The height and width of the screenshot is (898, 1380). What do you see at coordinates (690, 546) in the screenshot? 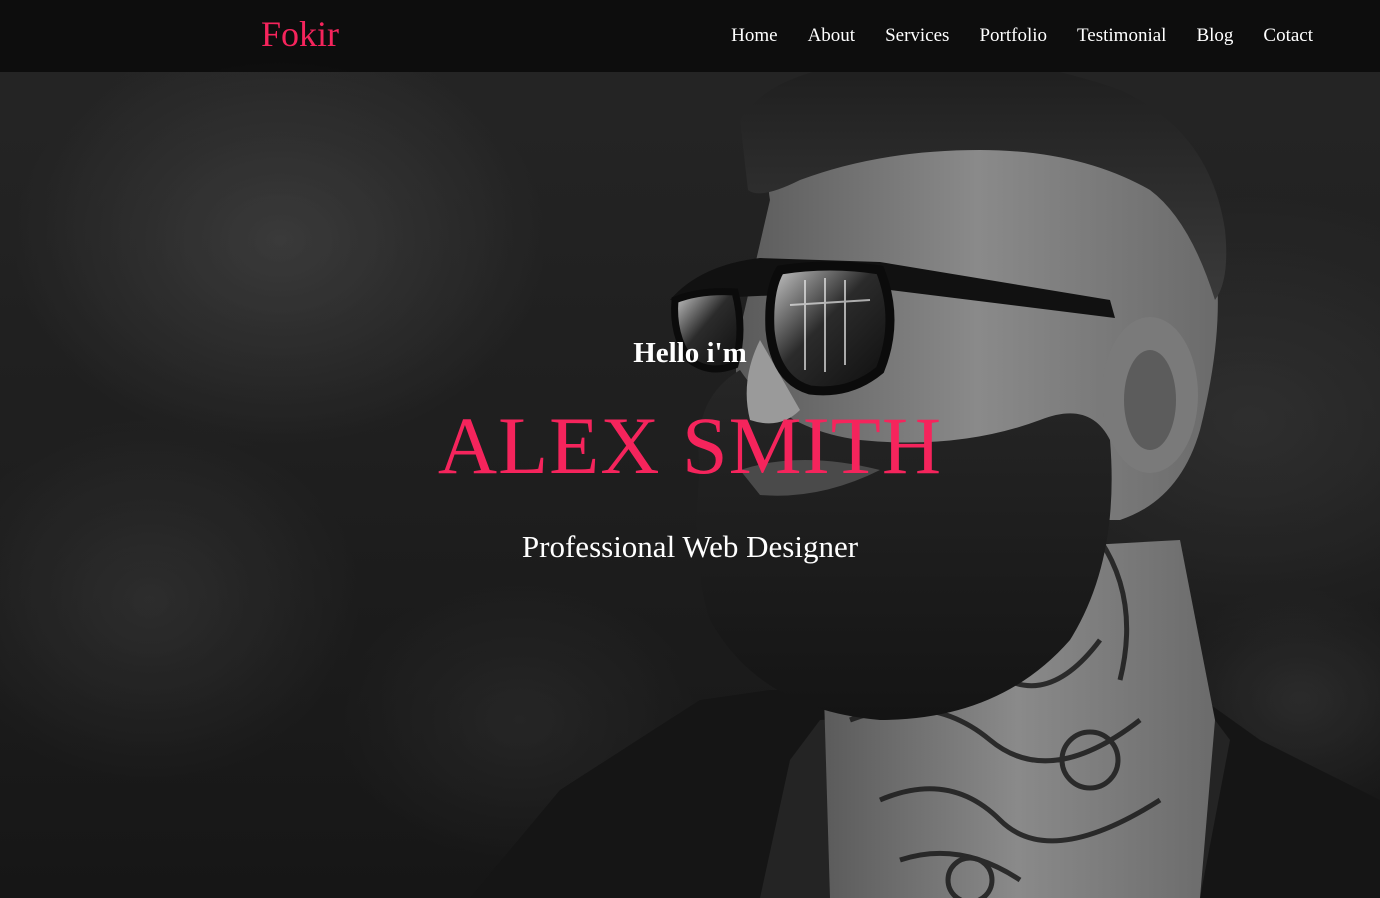
I see `hero-role: Professional Web Designer` at bounding box center [690, 546].